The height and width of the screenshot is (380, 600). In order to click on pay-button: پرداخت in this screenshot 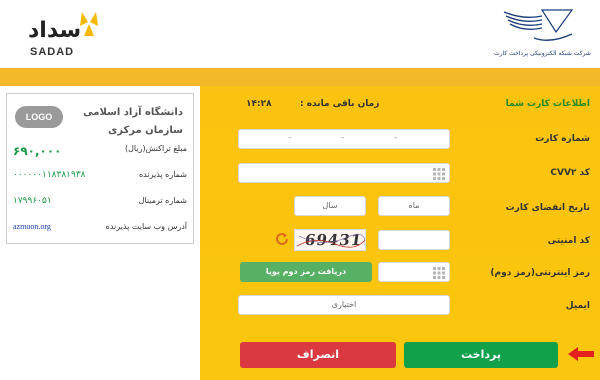, I will do `click(481, 355)`.